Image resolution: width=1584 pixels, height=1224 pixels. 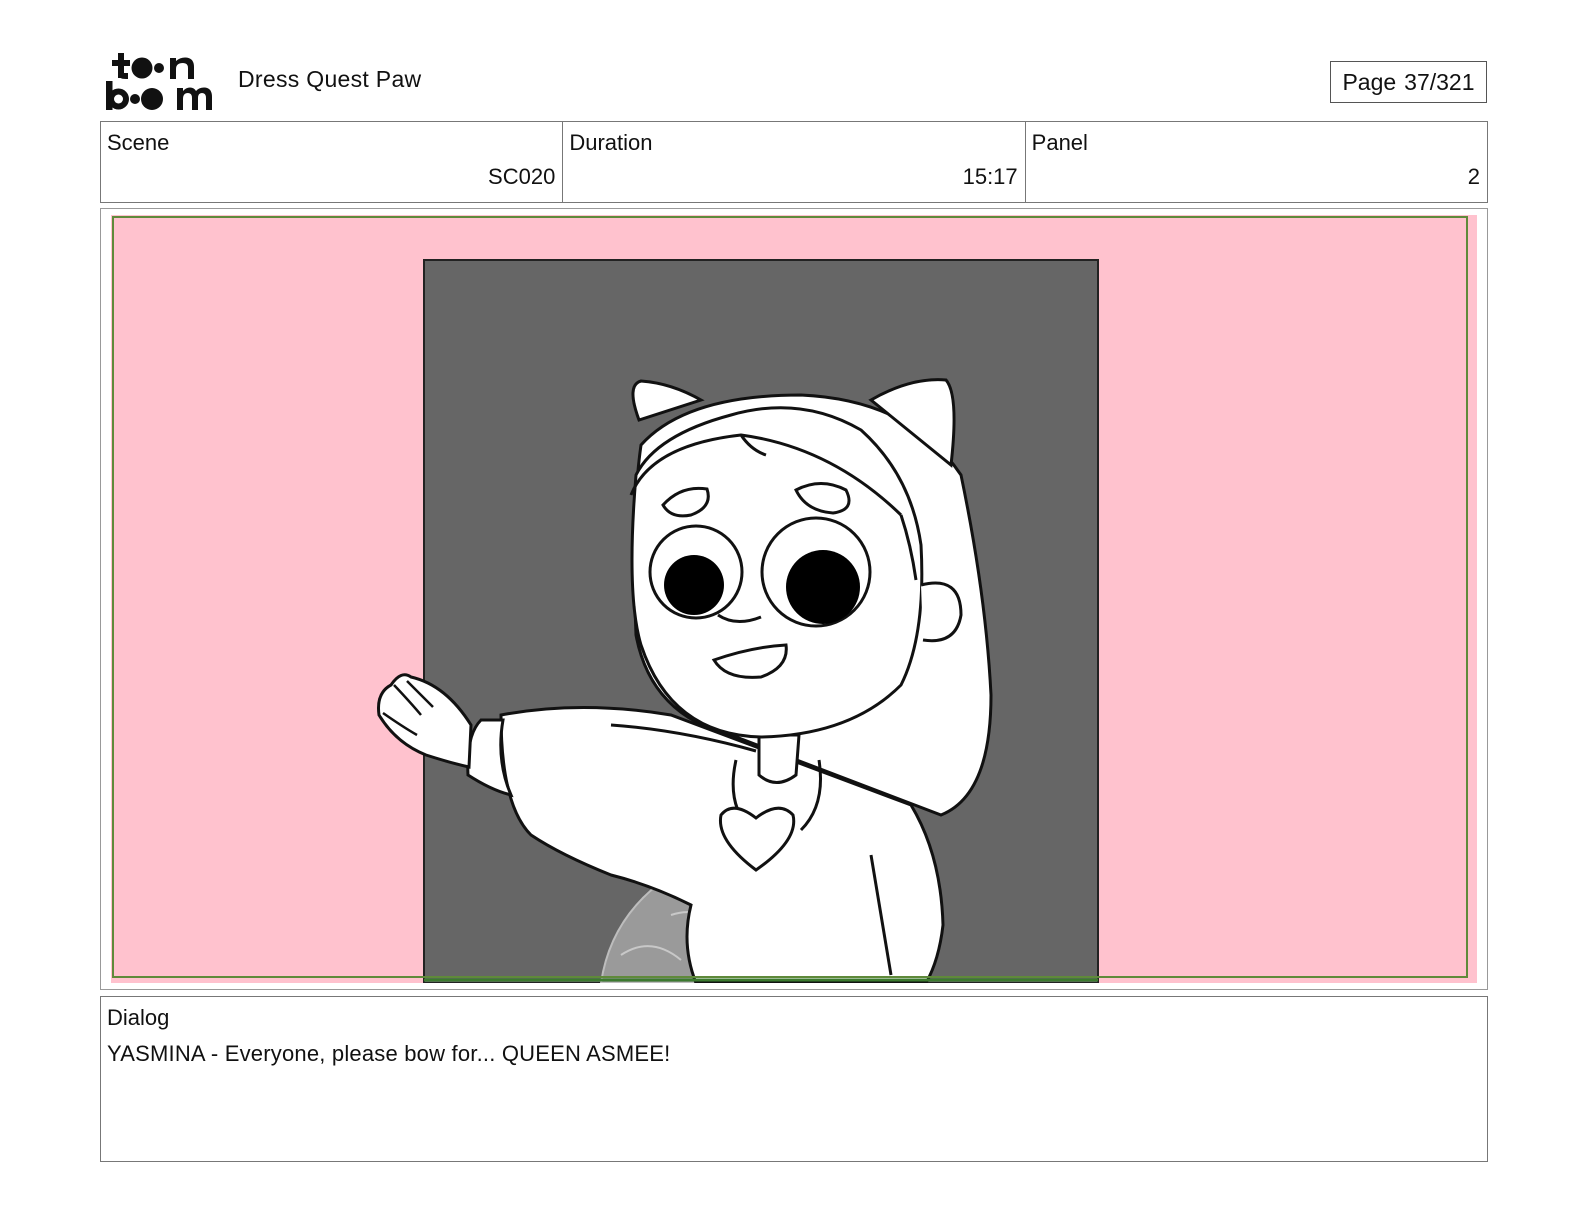 I want to click on scene-value: SC020, so click(x=522, y=176).